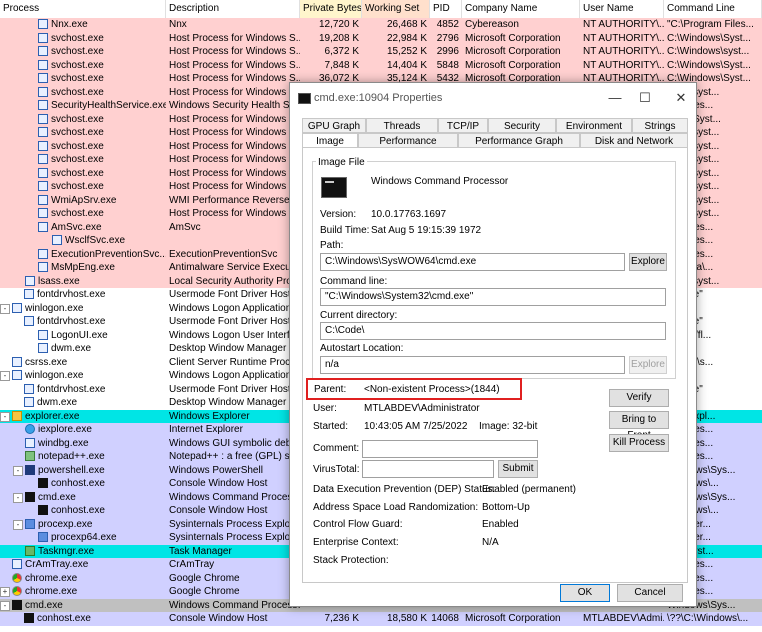 The height and width of the screenshot is (632, 762). What do you see at coordinates (83, 443) in the screenshot?
I see `process-name-cell: windbg.exe` at bounding box center [83, 443].